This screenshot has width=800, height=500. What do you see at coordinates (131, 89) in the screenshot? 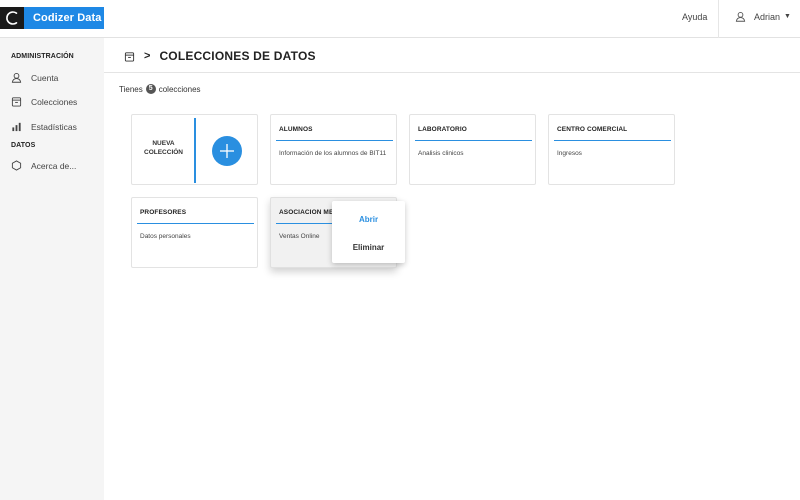
I see `summary-prefix: Tienes` at bounding box center [131, 89].